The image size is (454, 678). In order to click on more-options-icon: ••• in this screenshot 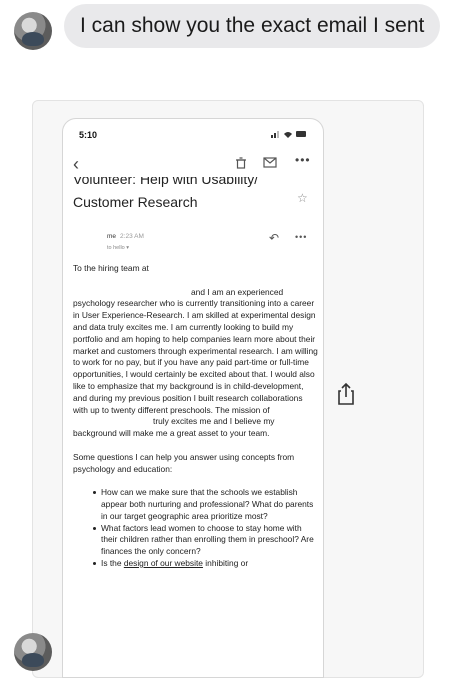, I will do `click(303, 160)`.